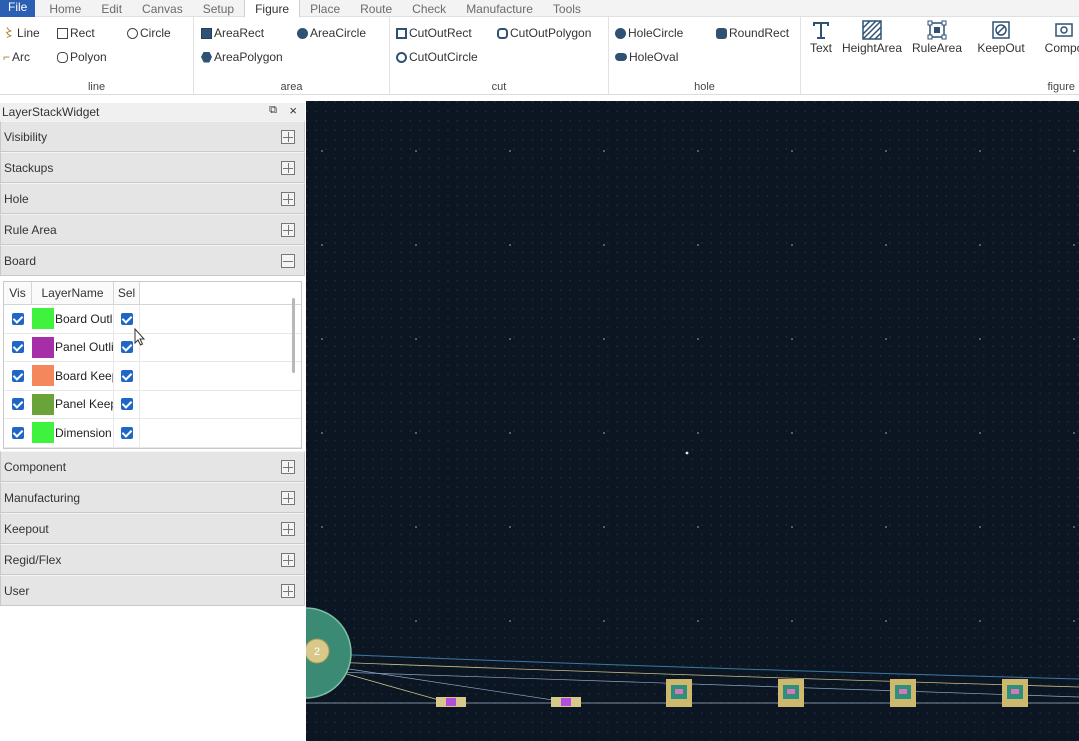  Describe the element at coordinates (272, 8) in the screenshot. I see `menu-figure: Figure` at that location.